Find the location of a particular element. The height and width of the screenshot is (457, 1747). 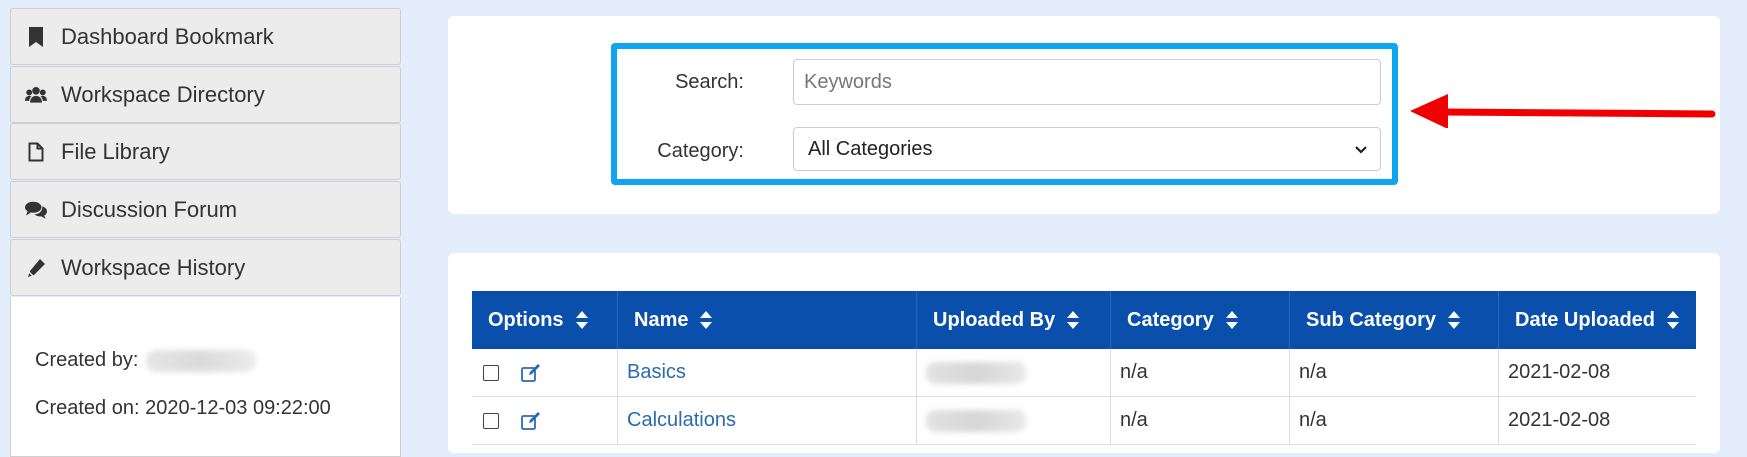

sidebar-item-file-library: File Library is located at coordinates (205, 151).